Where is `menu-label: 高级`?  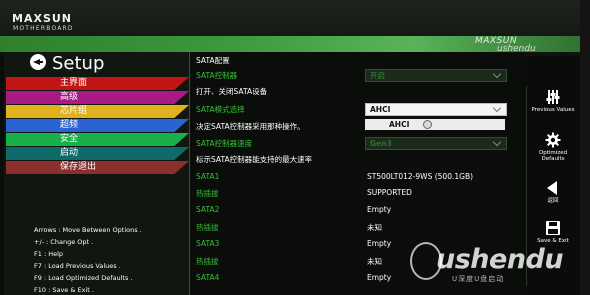
menu-label: 高级 is located at coordinates (69, 97).